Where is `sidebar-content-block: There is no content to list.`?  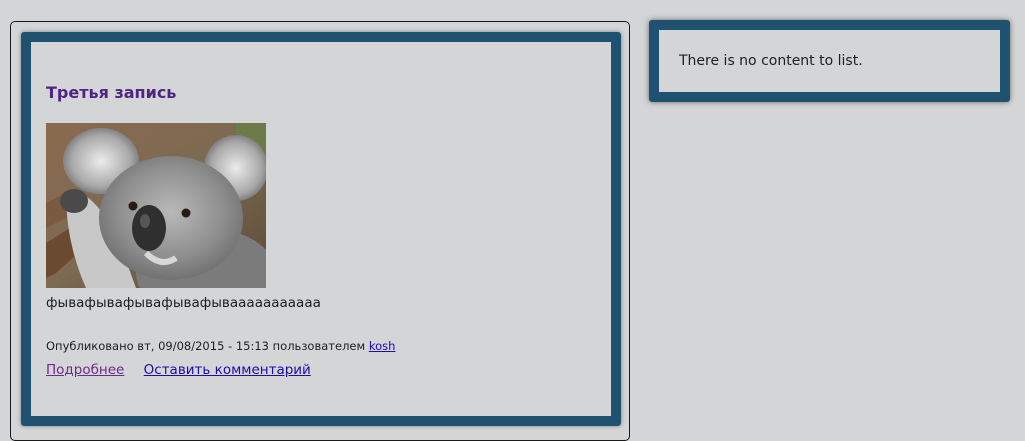
sidebar-content-block: There is no content to list. is located at coordinates (829, 61).